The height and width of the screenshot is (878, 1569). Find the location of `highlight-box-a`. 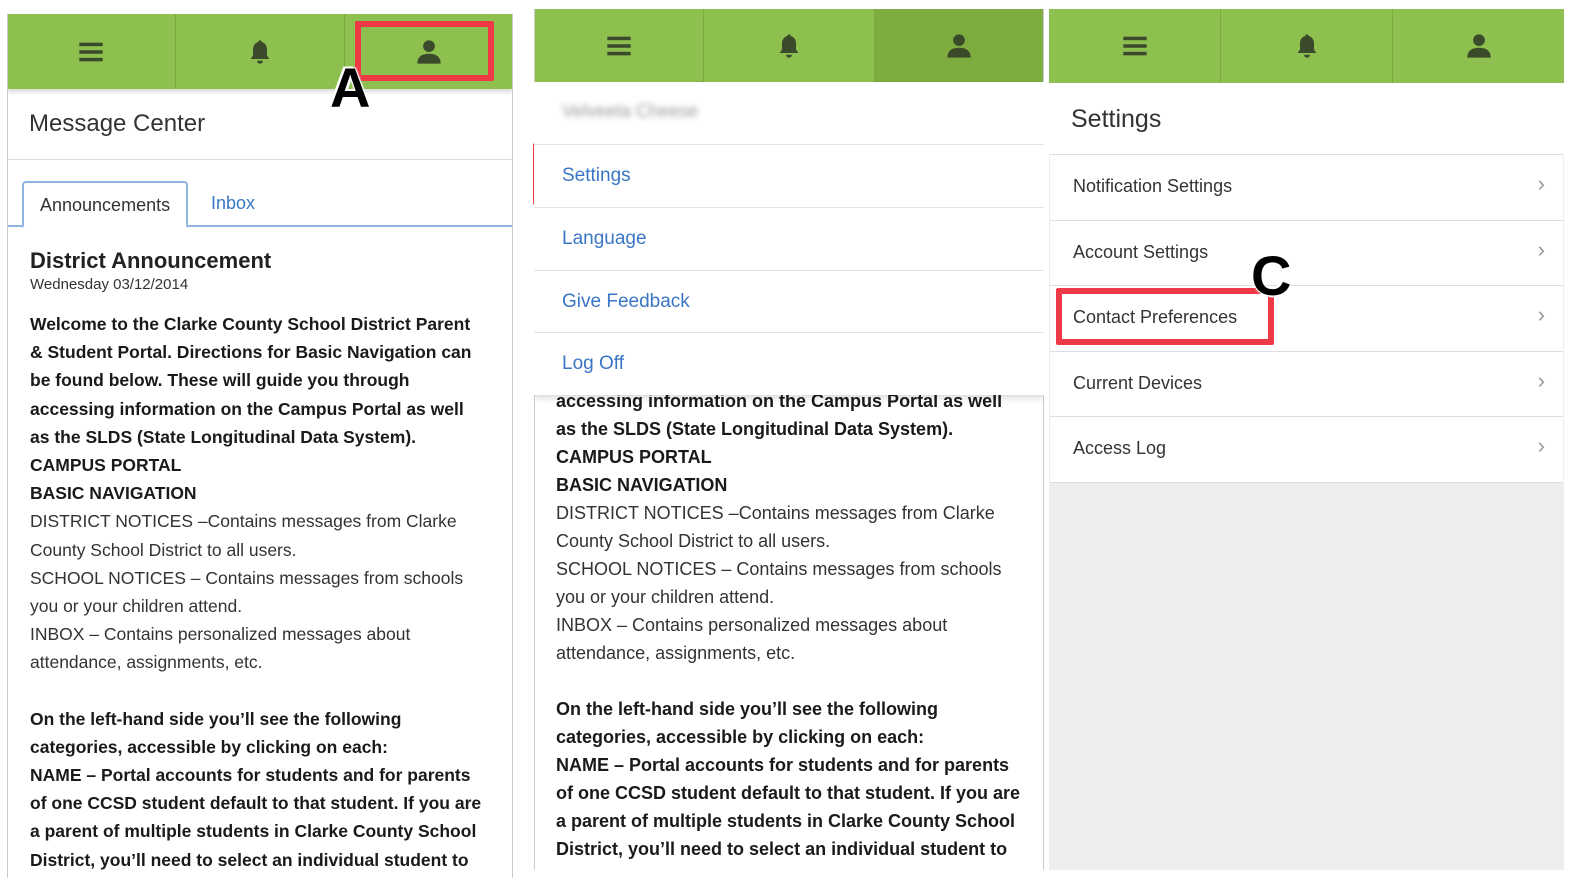

highlight-box-a is located at coordinates (424, 51).